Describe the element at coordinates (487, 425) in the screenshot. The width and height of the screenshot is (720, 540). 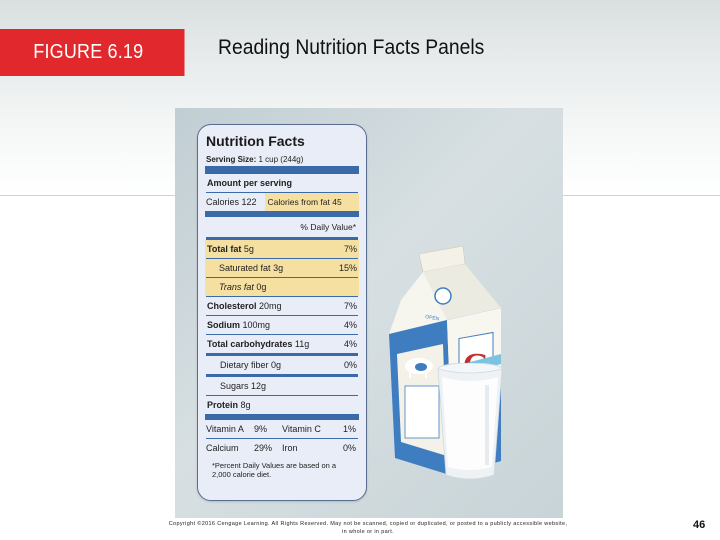
I see `glass-highlight` at that location.